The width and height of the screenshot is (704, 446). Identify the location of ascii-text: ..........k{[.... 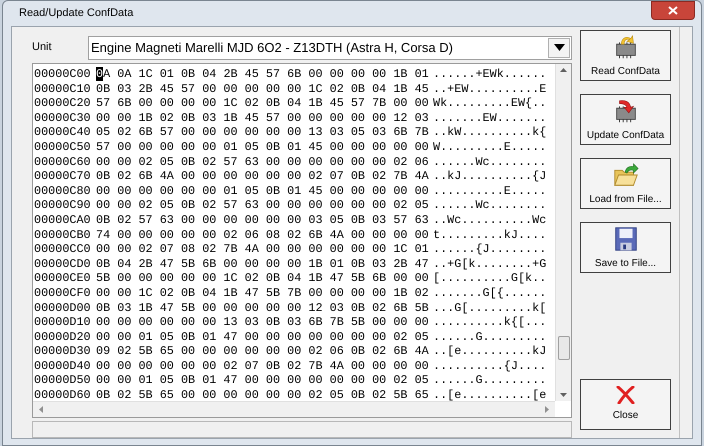
(489, 322).